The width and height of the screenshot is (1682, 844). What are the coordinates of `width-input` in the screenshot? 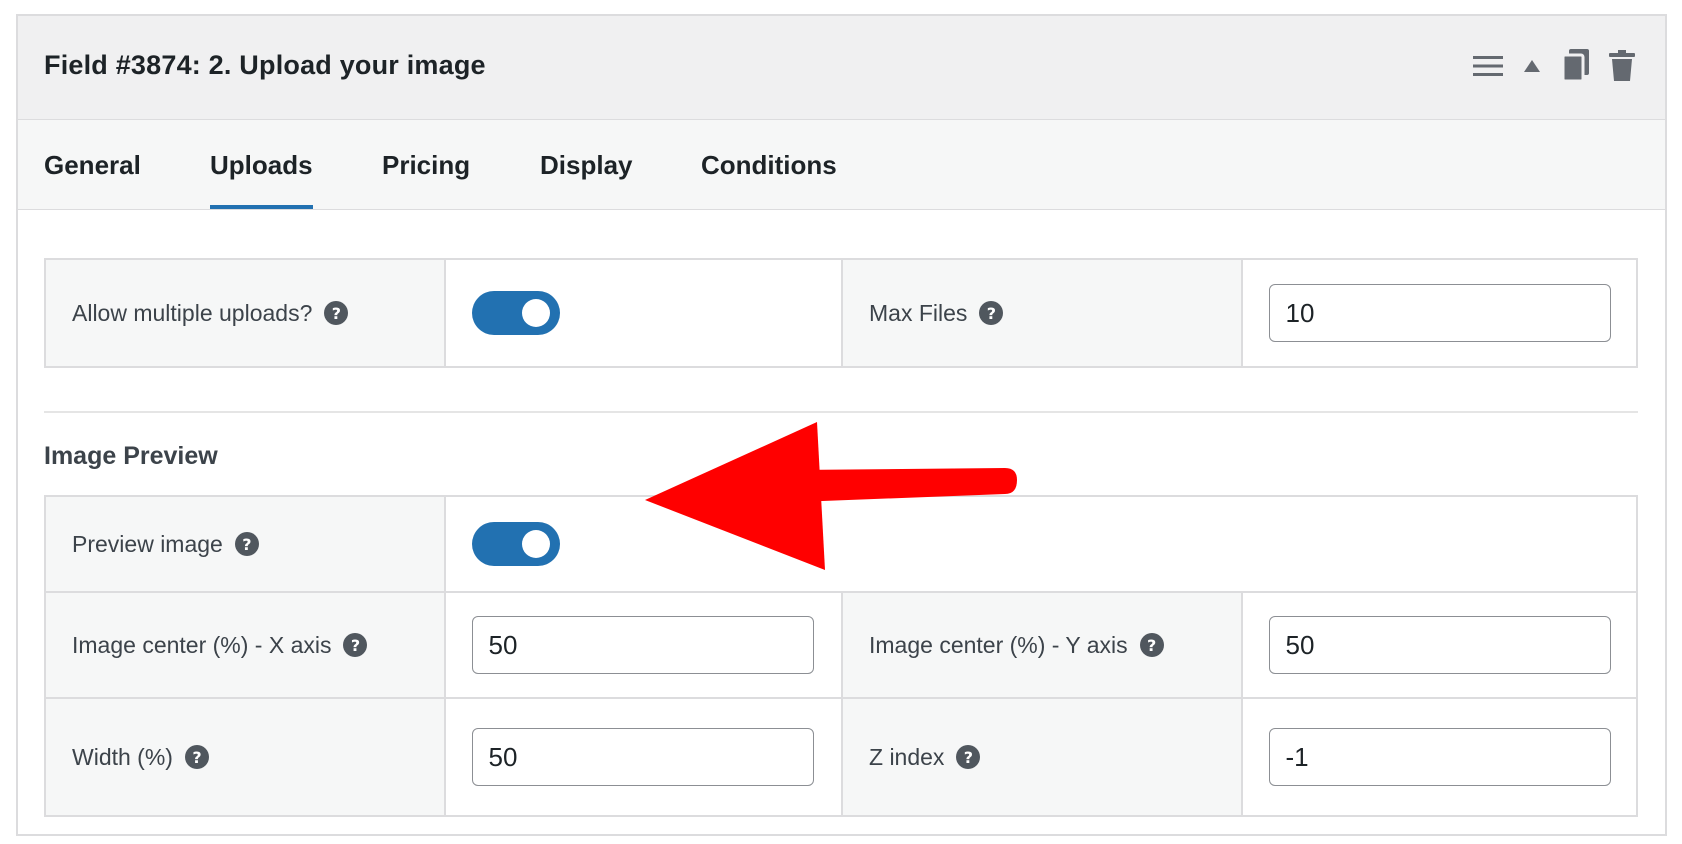 It's located at (642, 757).